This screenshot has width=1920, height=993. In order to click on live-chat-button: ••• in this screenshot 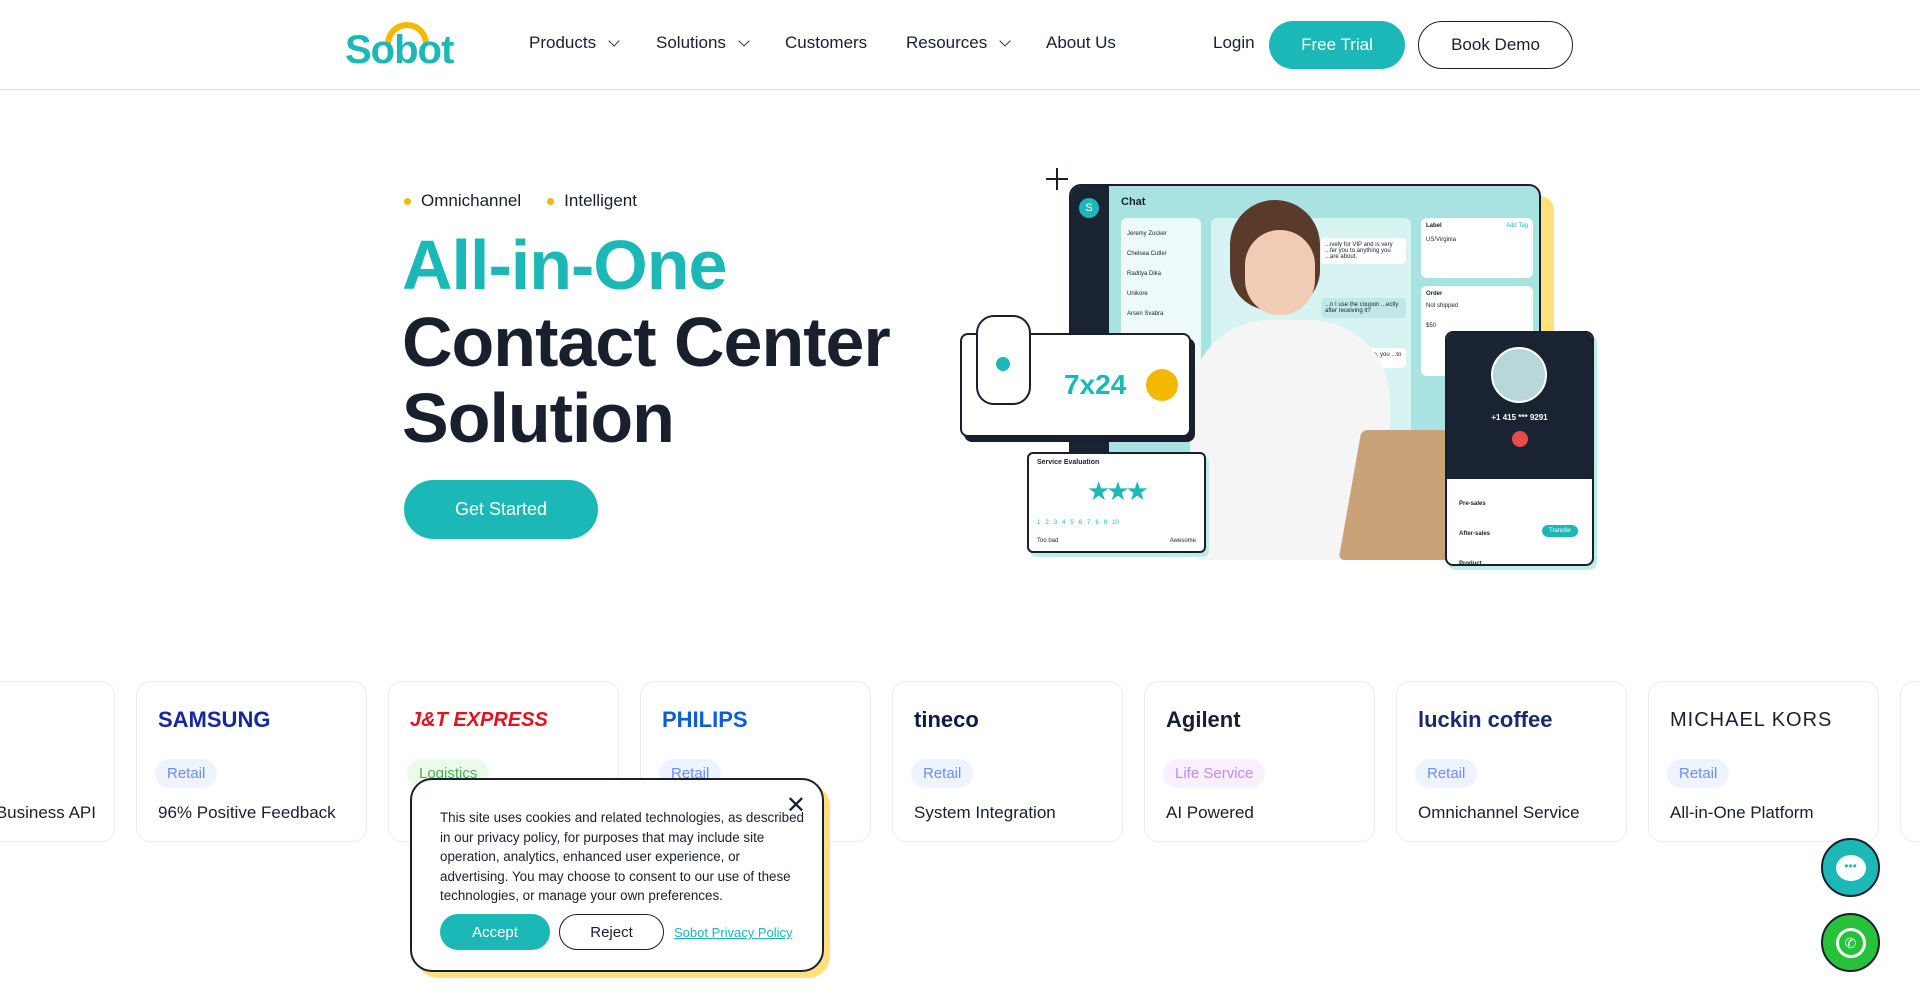, I will do `click(1850, 867)`.